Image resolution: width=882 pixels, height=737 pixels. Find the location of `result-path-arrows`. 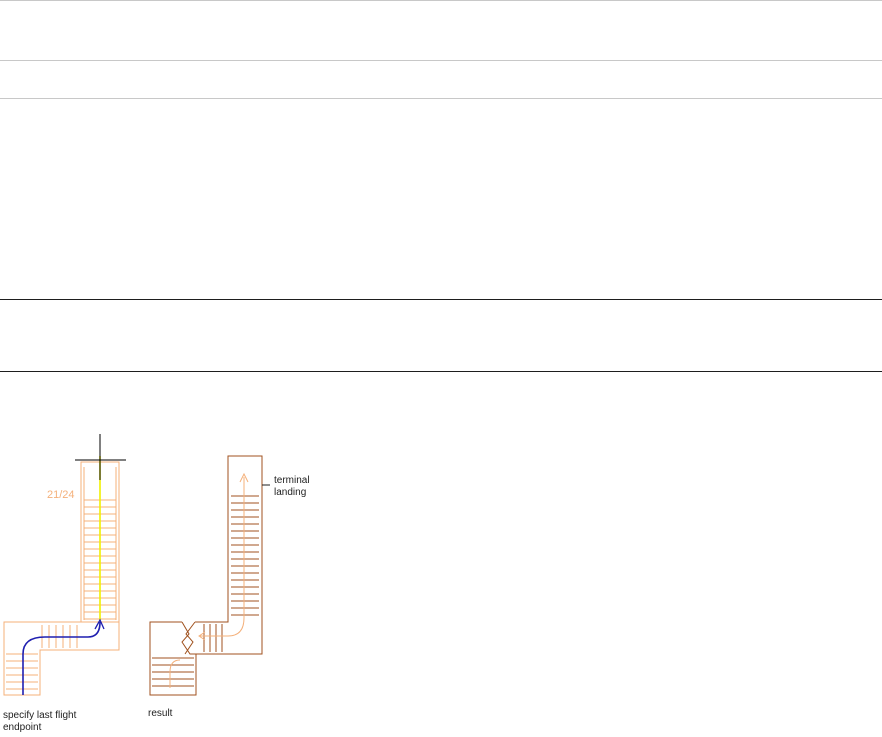

result-path-arrows is located at coordinates (209, 580).